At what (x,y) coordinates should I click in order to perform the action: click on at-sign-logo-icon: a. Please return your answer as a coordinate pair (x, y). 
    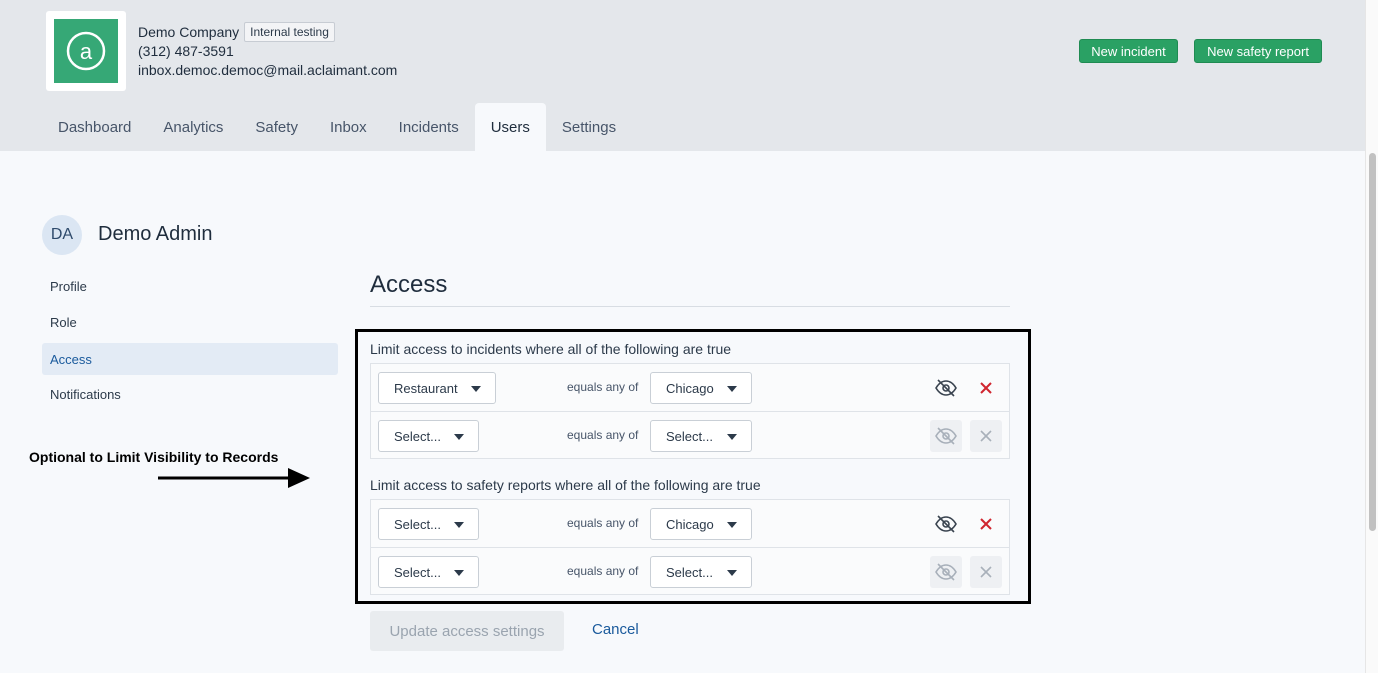
    Looking at the image, I should click on (86, 51).